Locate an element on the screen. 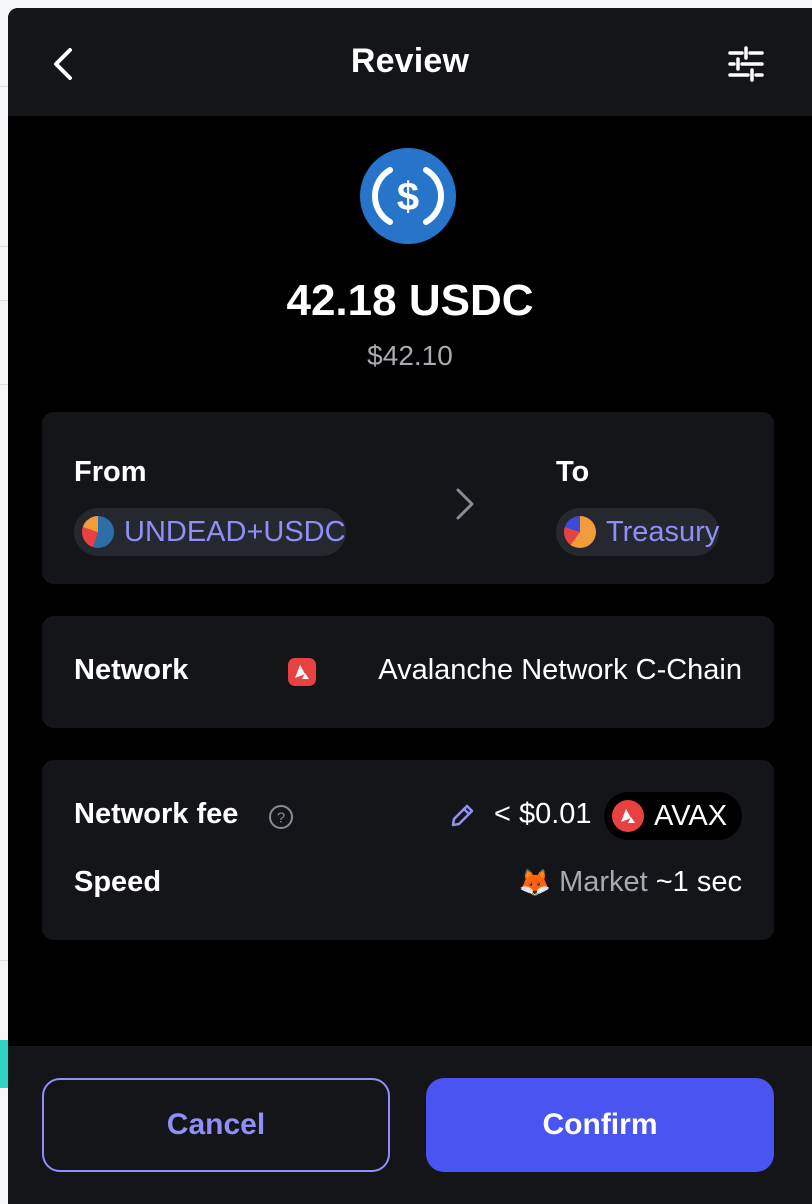 The height and width of the screenshot is (1204, 812). chevron-right-icon is located at coordinates (465, 504).